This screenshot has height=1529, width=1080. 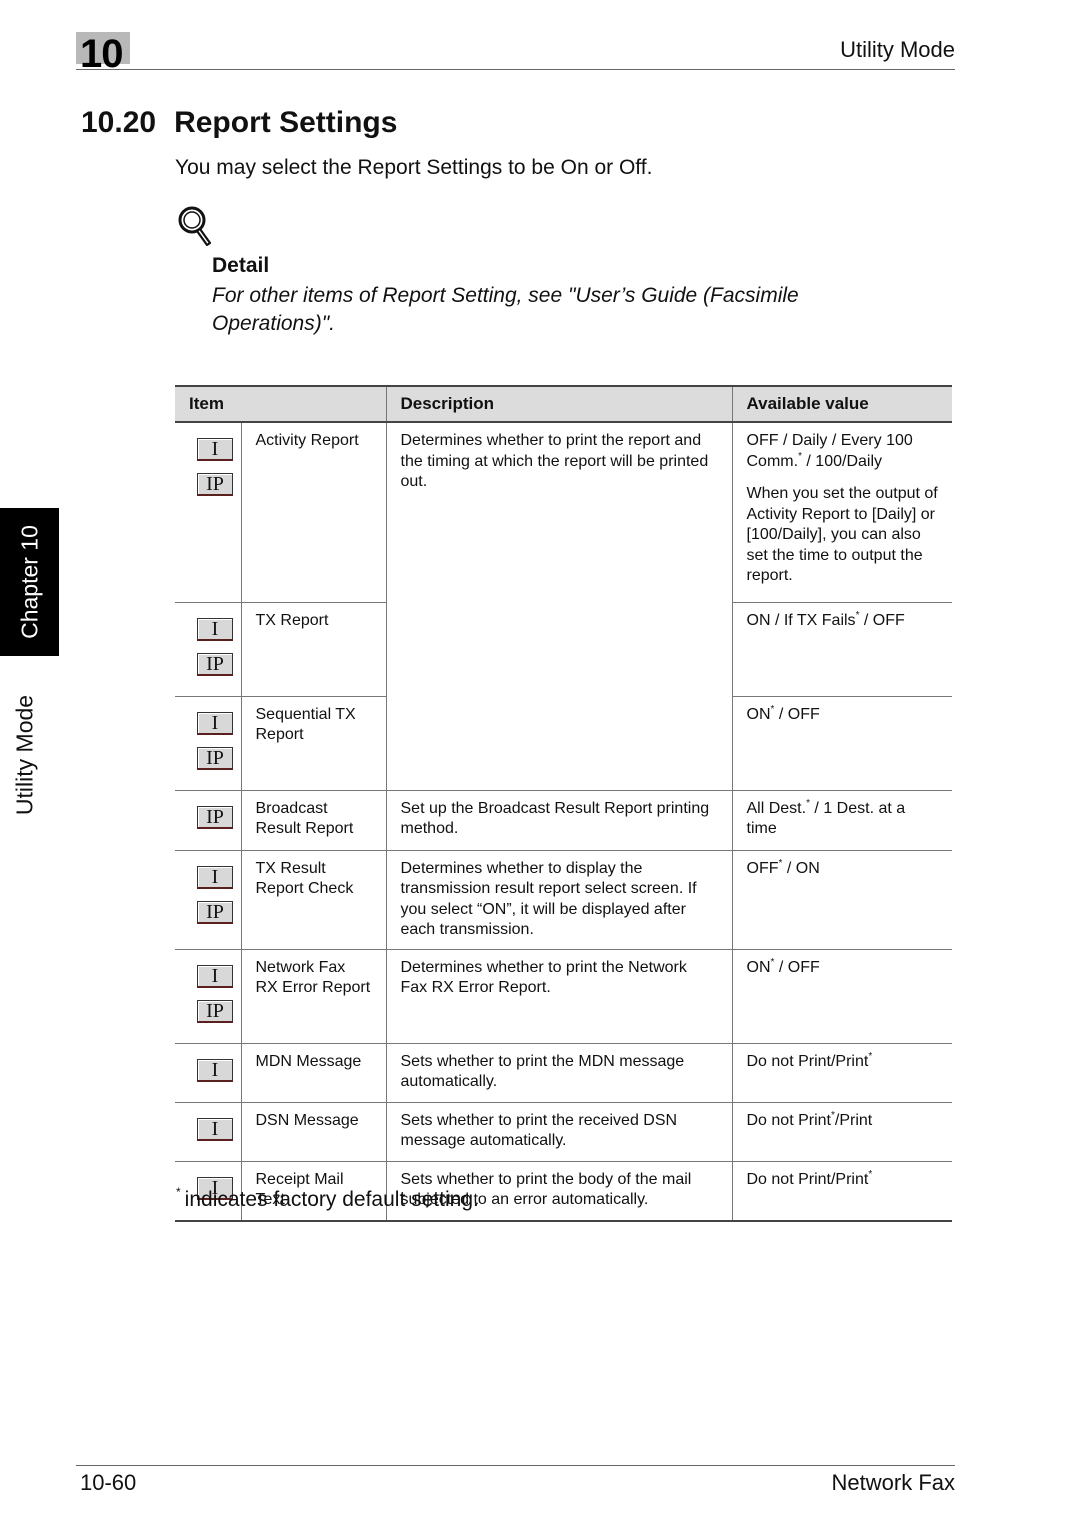 What do you see at coordinates (178, 1192) in the screenshot?
I see `footnote-mark: *` at bounding box center [178, 1192].